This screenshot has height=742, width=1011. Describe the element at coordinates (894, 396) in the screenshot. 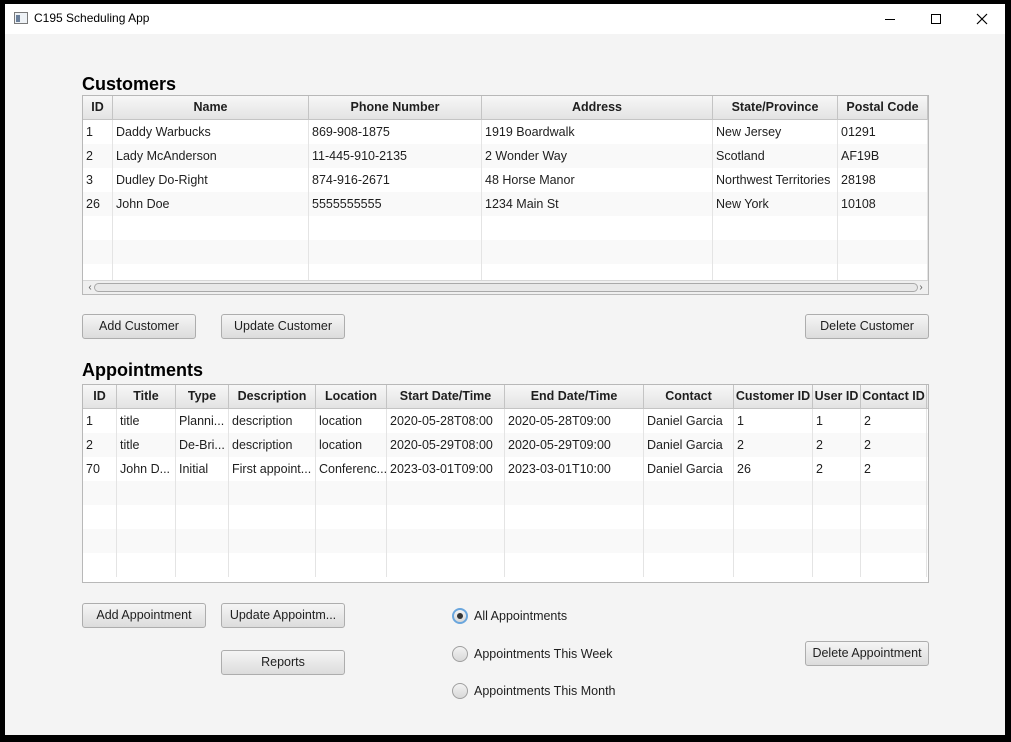

I see `appointments-column-header: Contact ID` at that location.